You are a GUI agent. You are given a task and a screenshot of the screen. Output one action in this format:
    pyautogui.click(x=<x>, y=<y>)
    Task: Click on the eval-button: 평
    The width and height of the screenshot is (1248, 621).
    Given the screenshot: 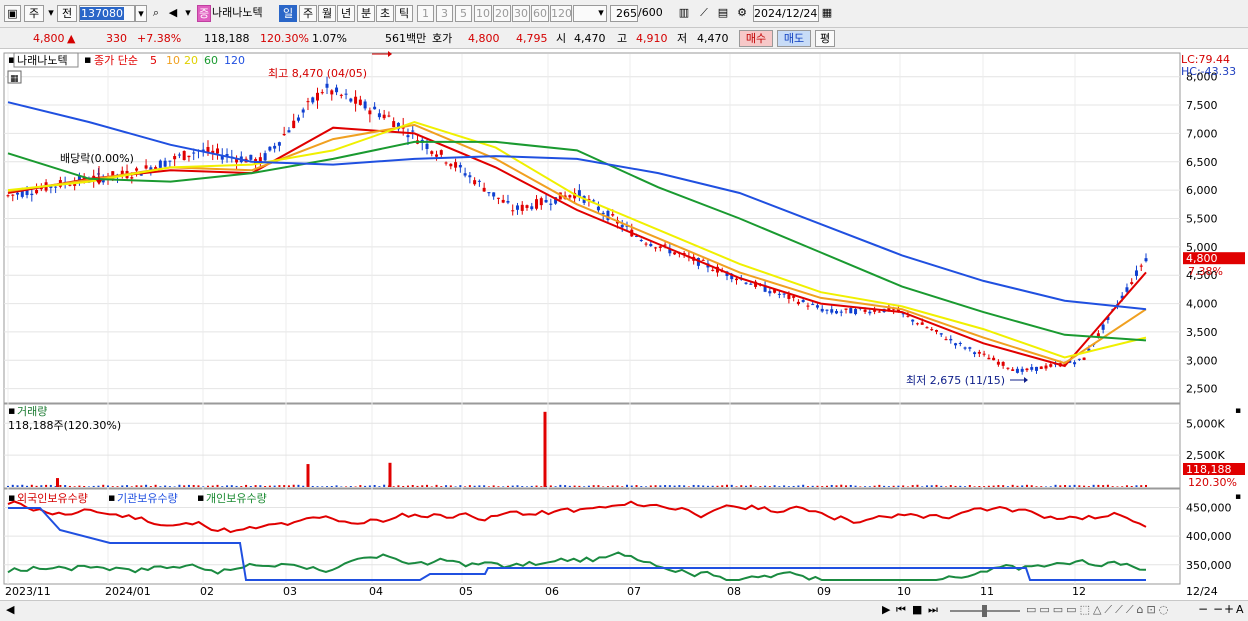 What is the action you would take?
    pyautogui.click(x=825, y=38)
    